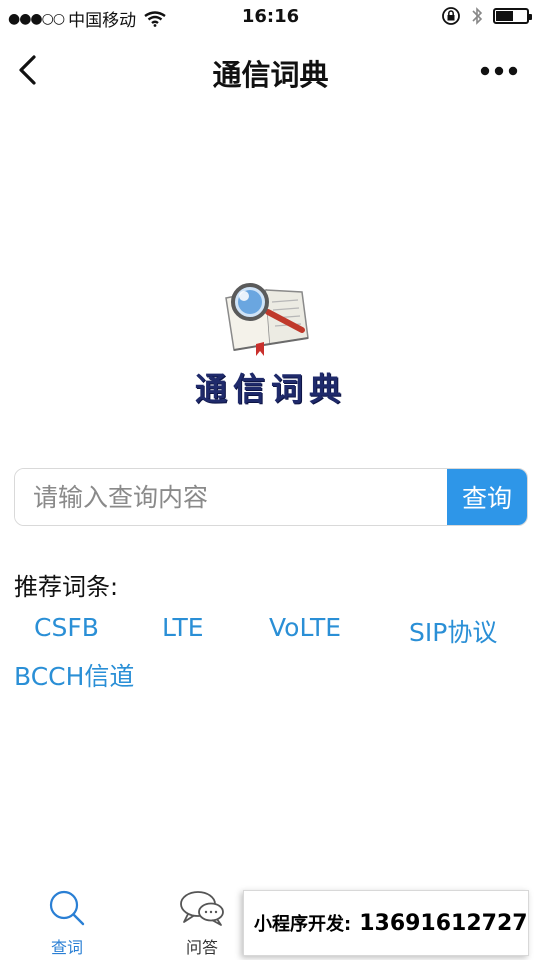 The image size is (541, 960). What do you see at coordinates (303, 924) in the screenshot?
I see `banner-label: 小程序开发:` at bounding box center [303, 924].